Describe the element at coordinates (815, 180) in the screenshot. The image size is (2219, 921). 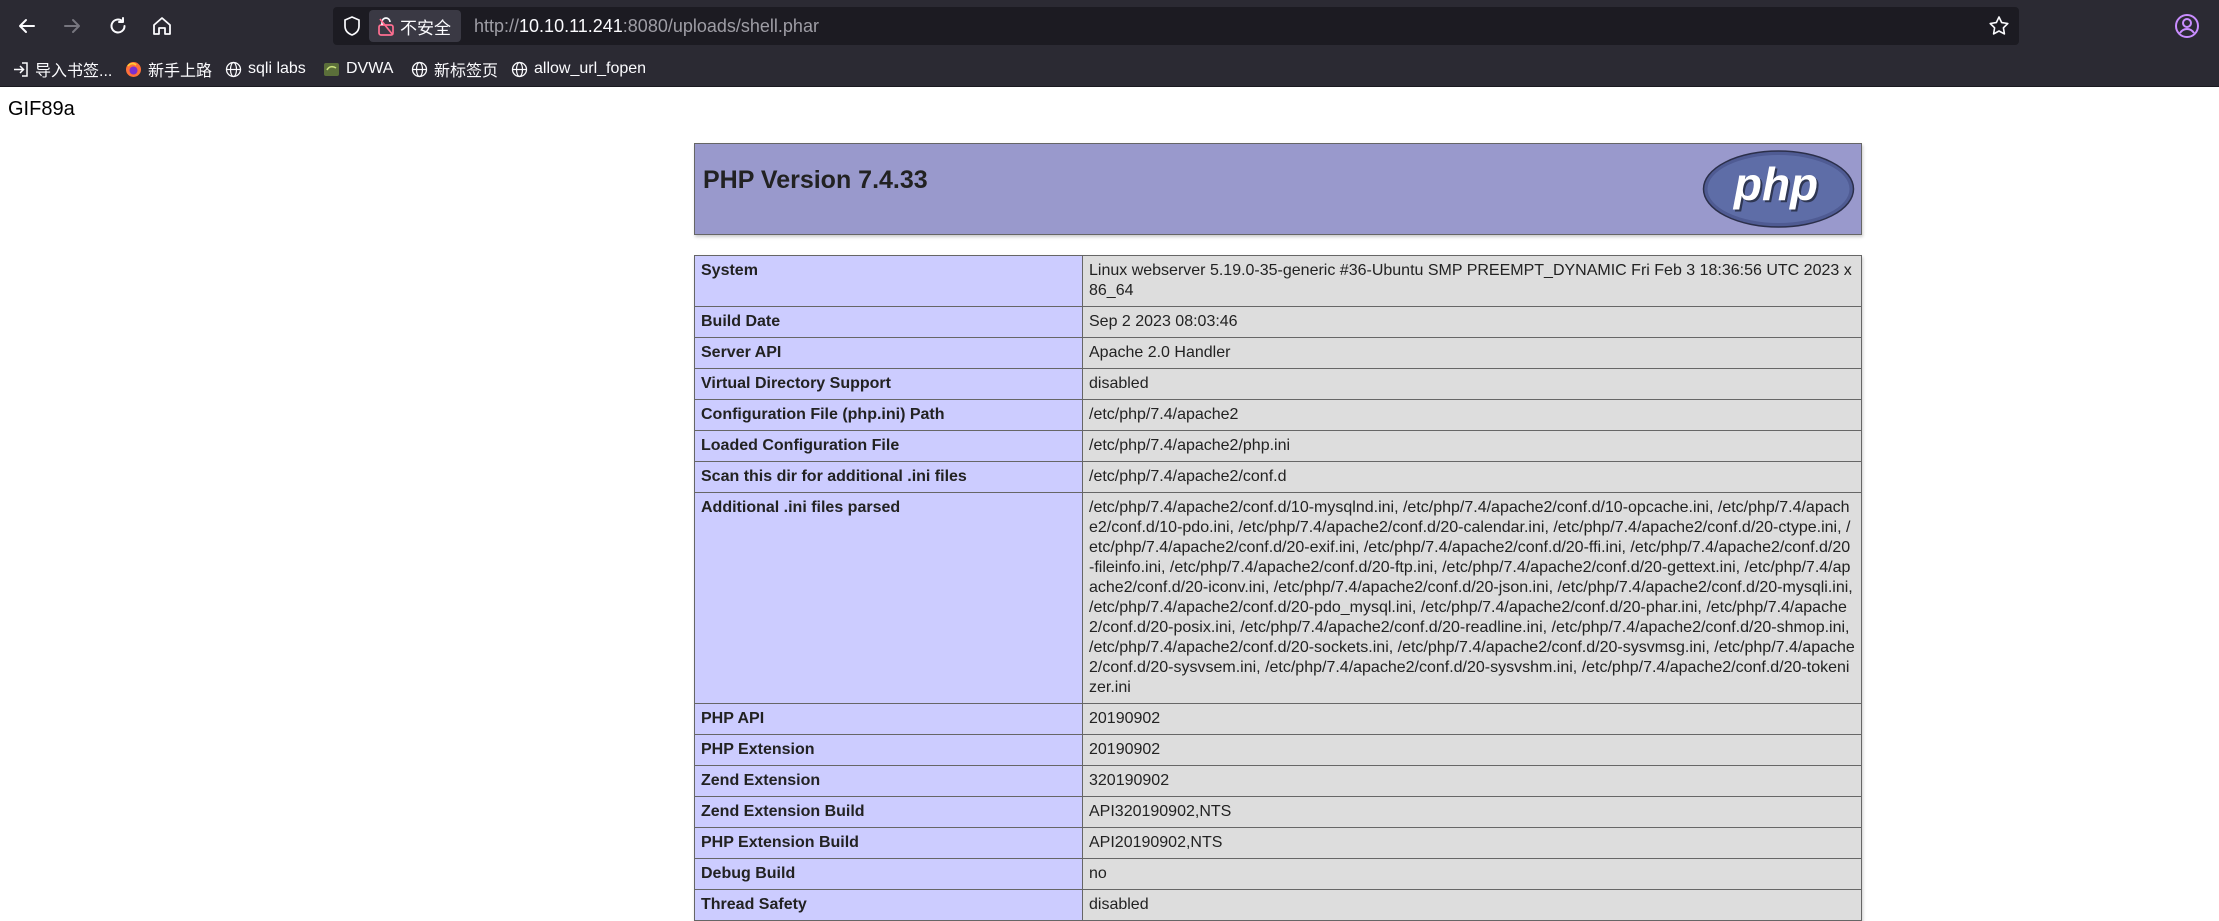
I see `php-version-title: PHP Version 7.4.33` at that location.